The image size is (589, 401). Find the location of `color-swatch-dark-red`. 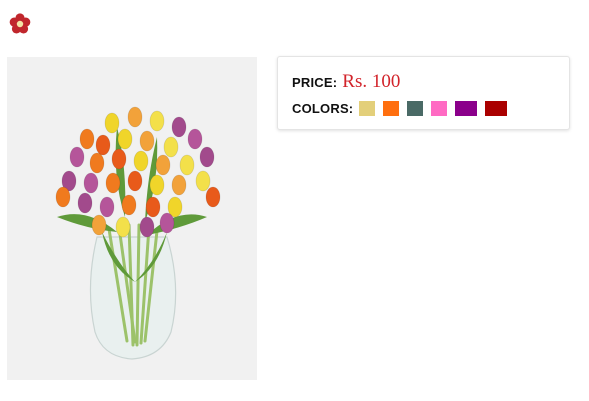

color-swatch-dark-red is located at coordinates (496, 108).